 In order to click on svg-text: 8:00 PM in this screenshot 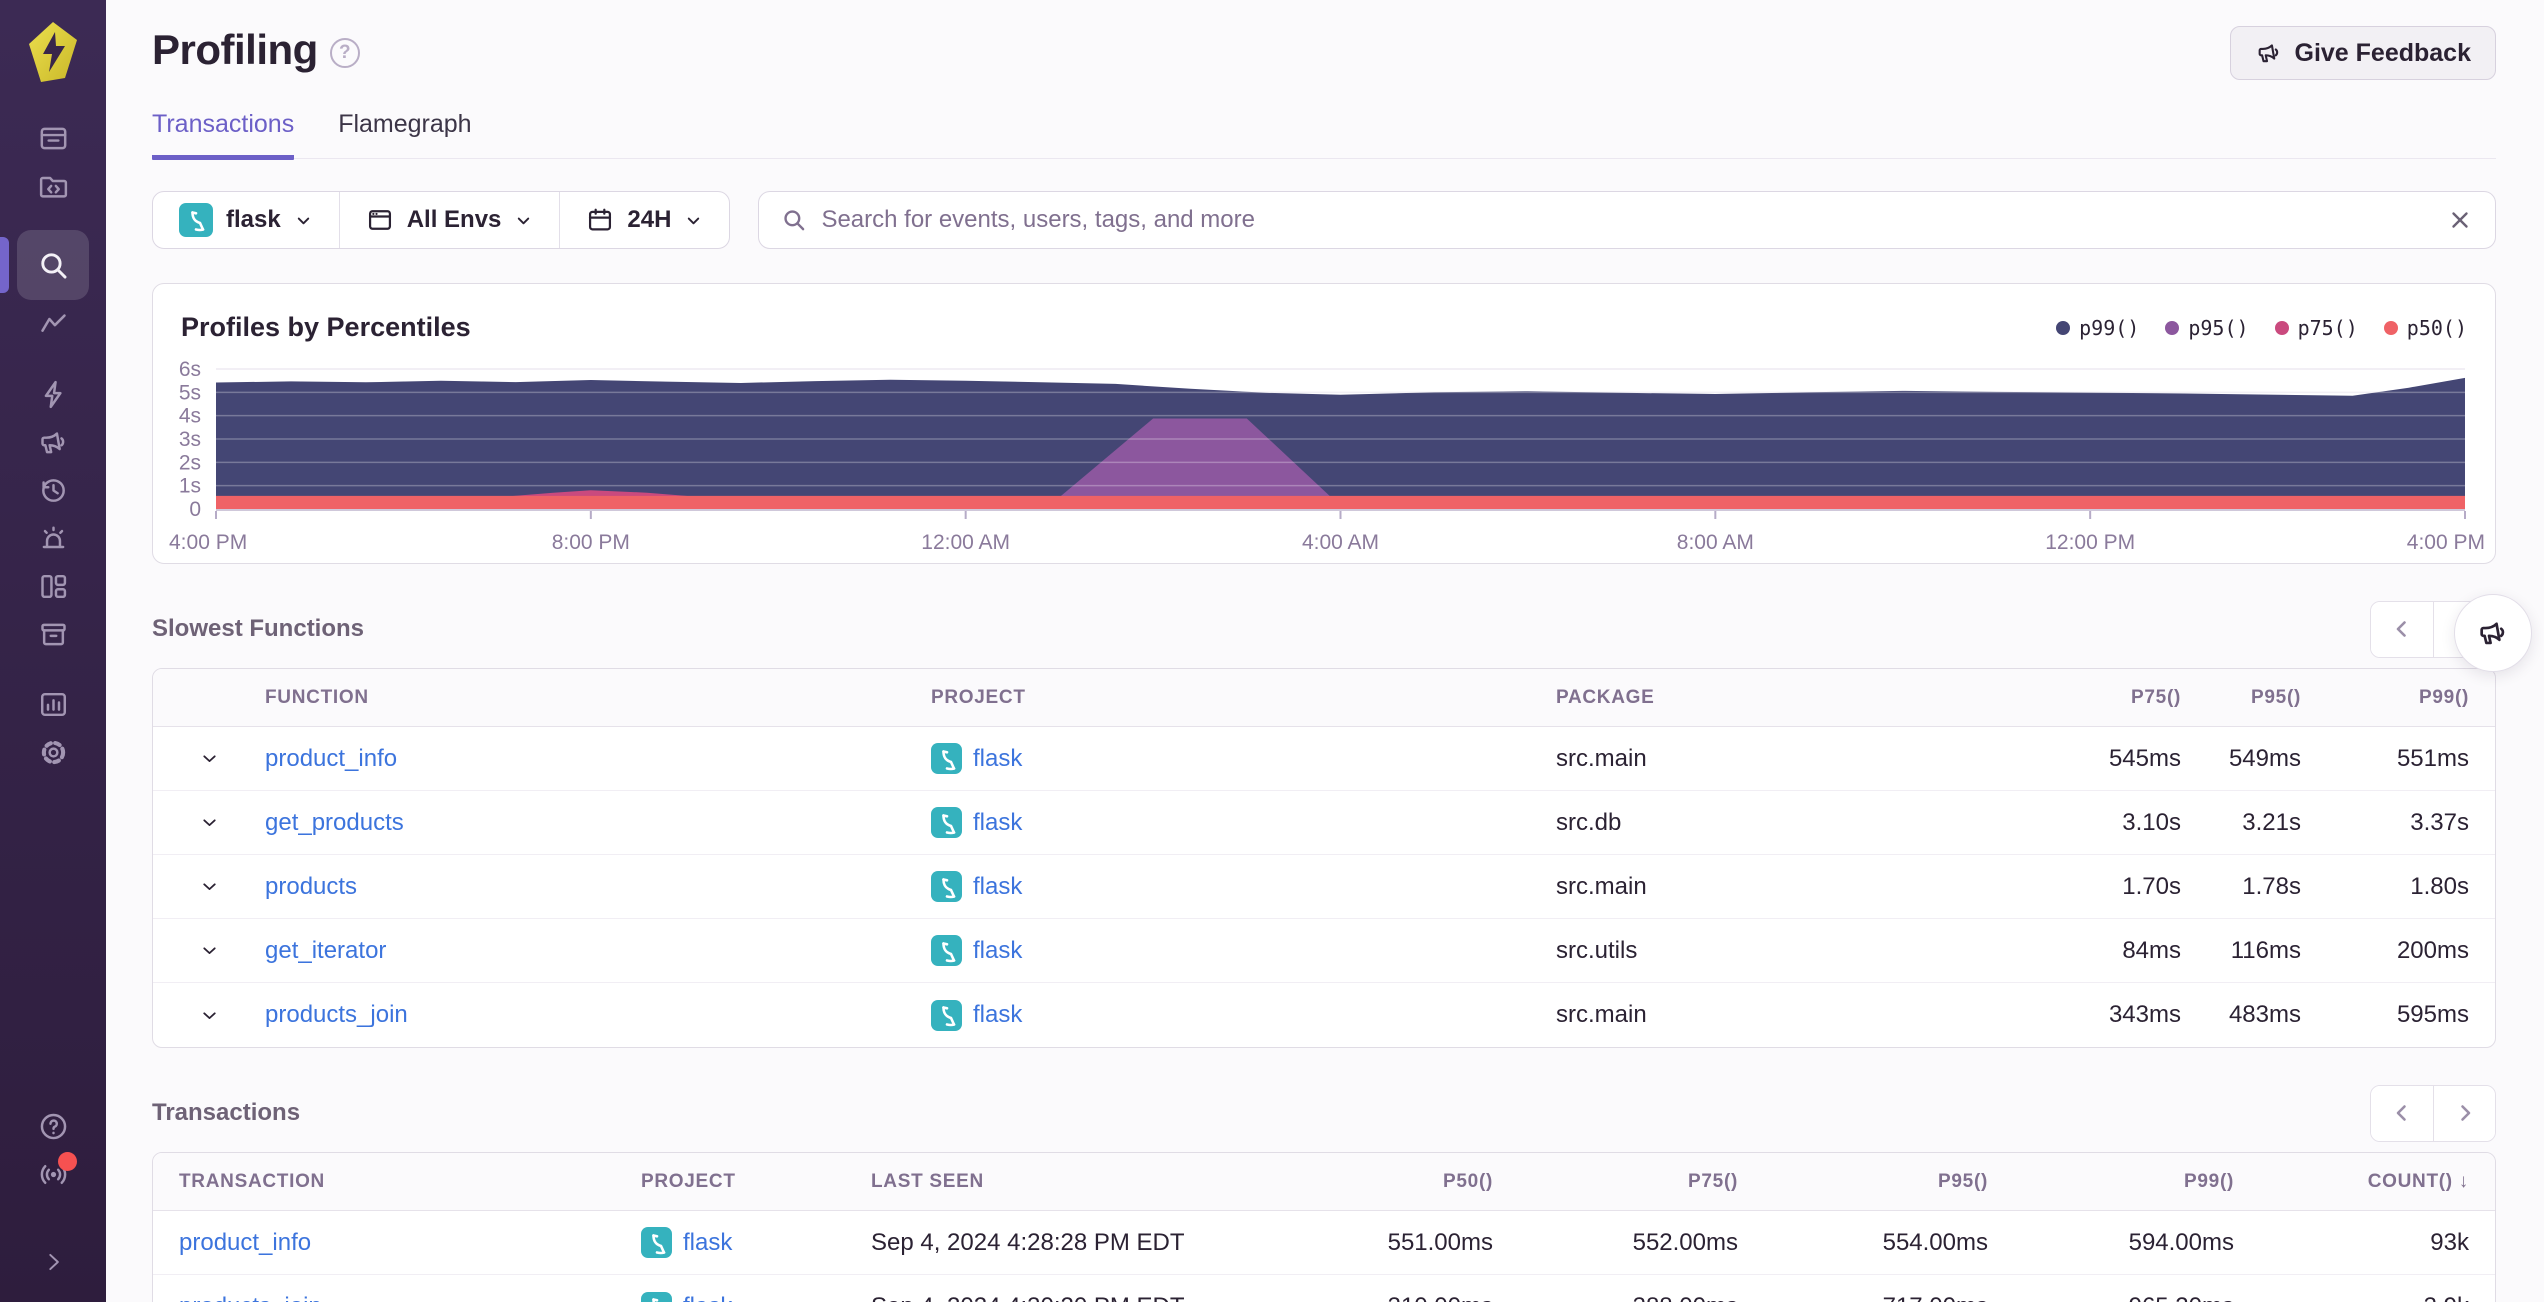, I will do `click(591, 542)`.